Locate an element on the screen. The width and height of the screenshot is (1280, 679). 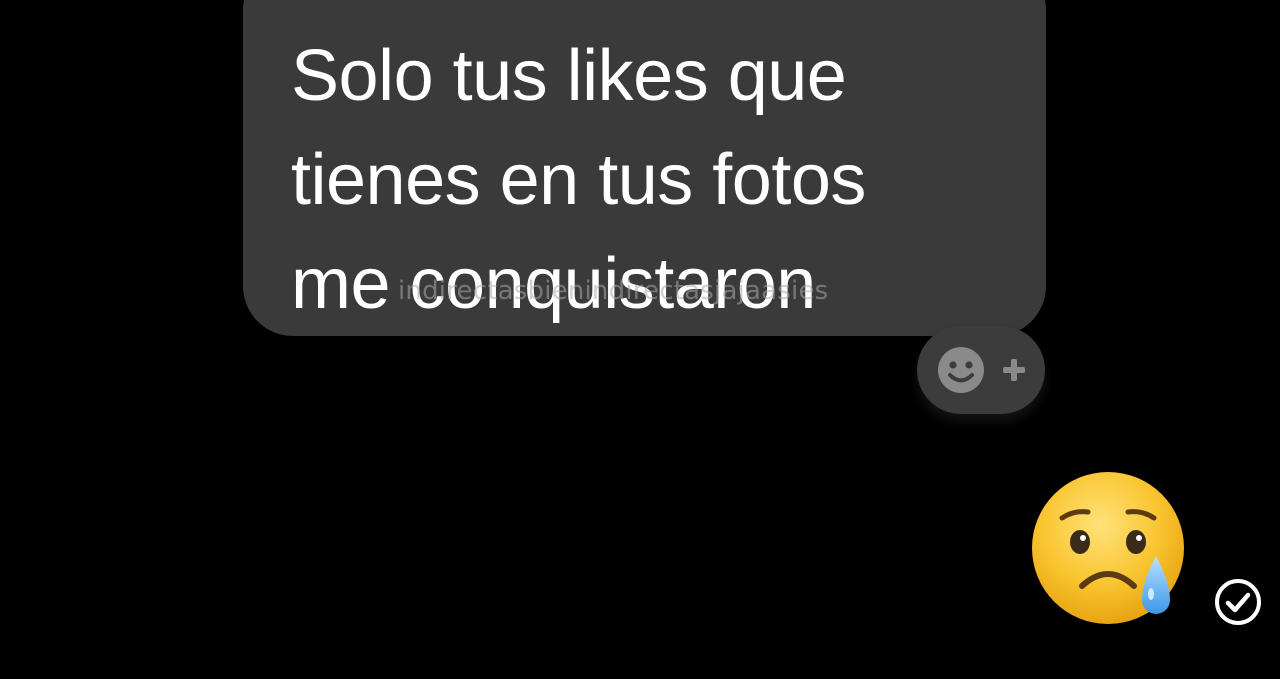
smiley-plus-icon is located at coordinates (981, 370).